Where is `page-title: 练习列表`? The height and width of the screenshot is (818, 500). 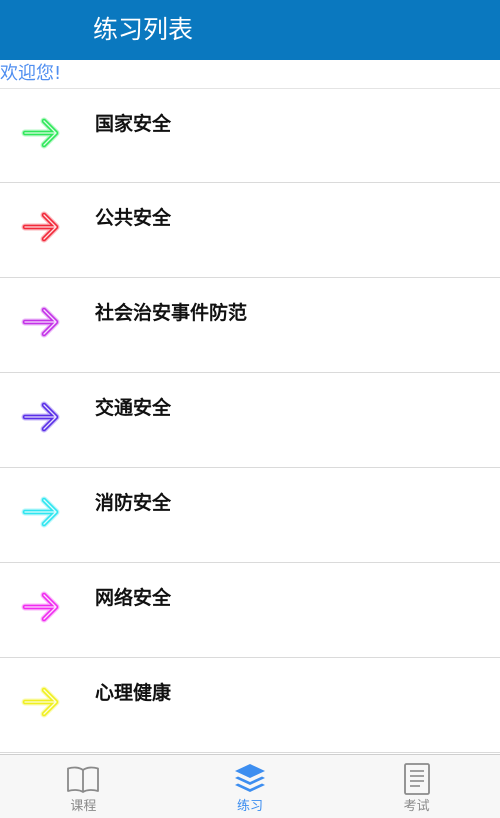
page-title: 练习列表 is located at coordinates (143, 29).